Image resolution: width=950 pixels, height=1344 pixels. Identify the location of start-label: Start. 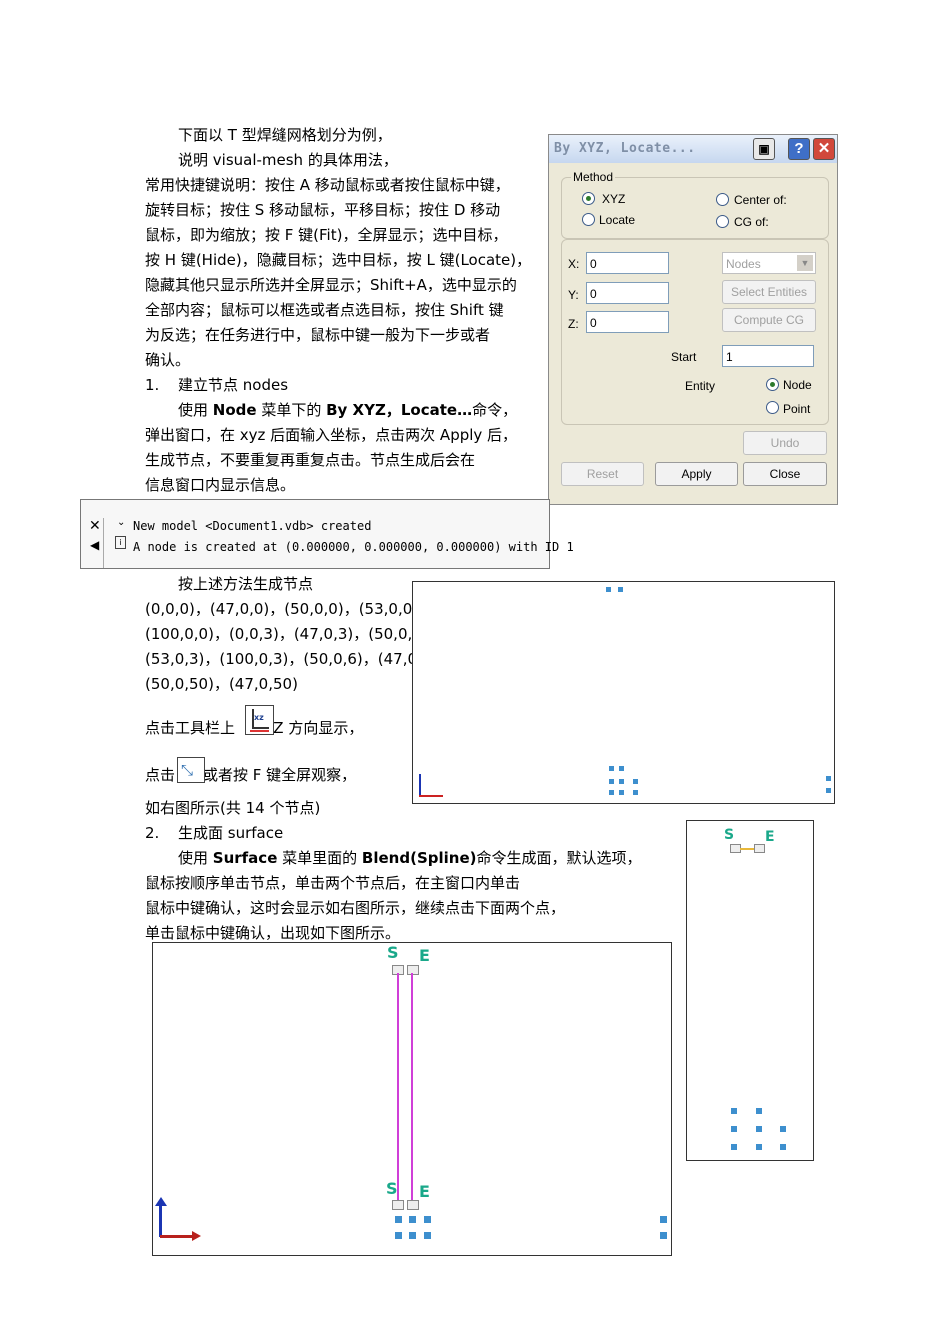
(684, 357).